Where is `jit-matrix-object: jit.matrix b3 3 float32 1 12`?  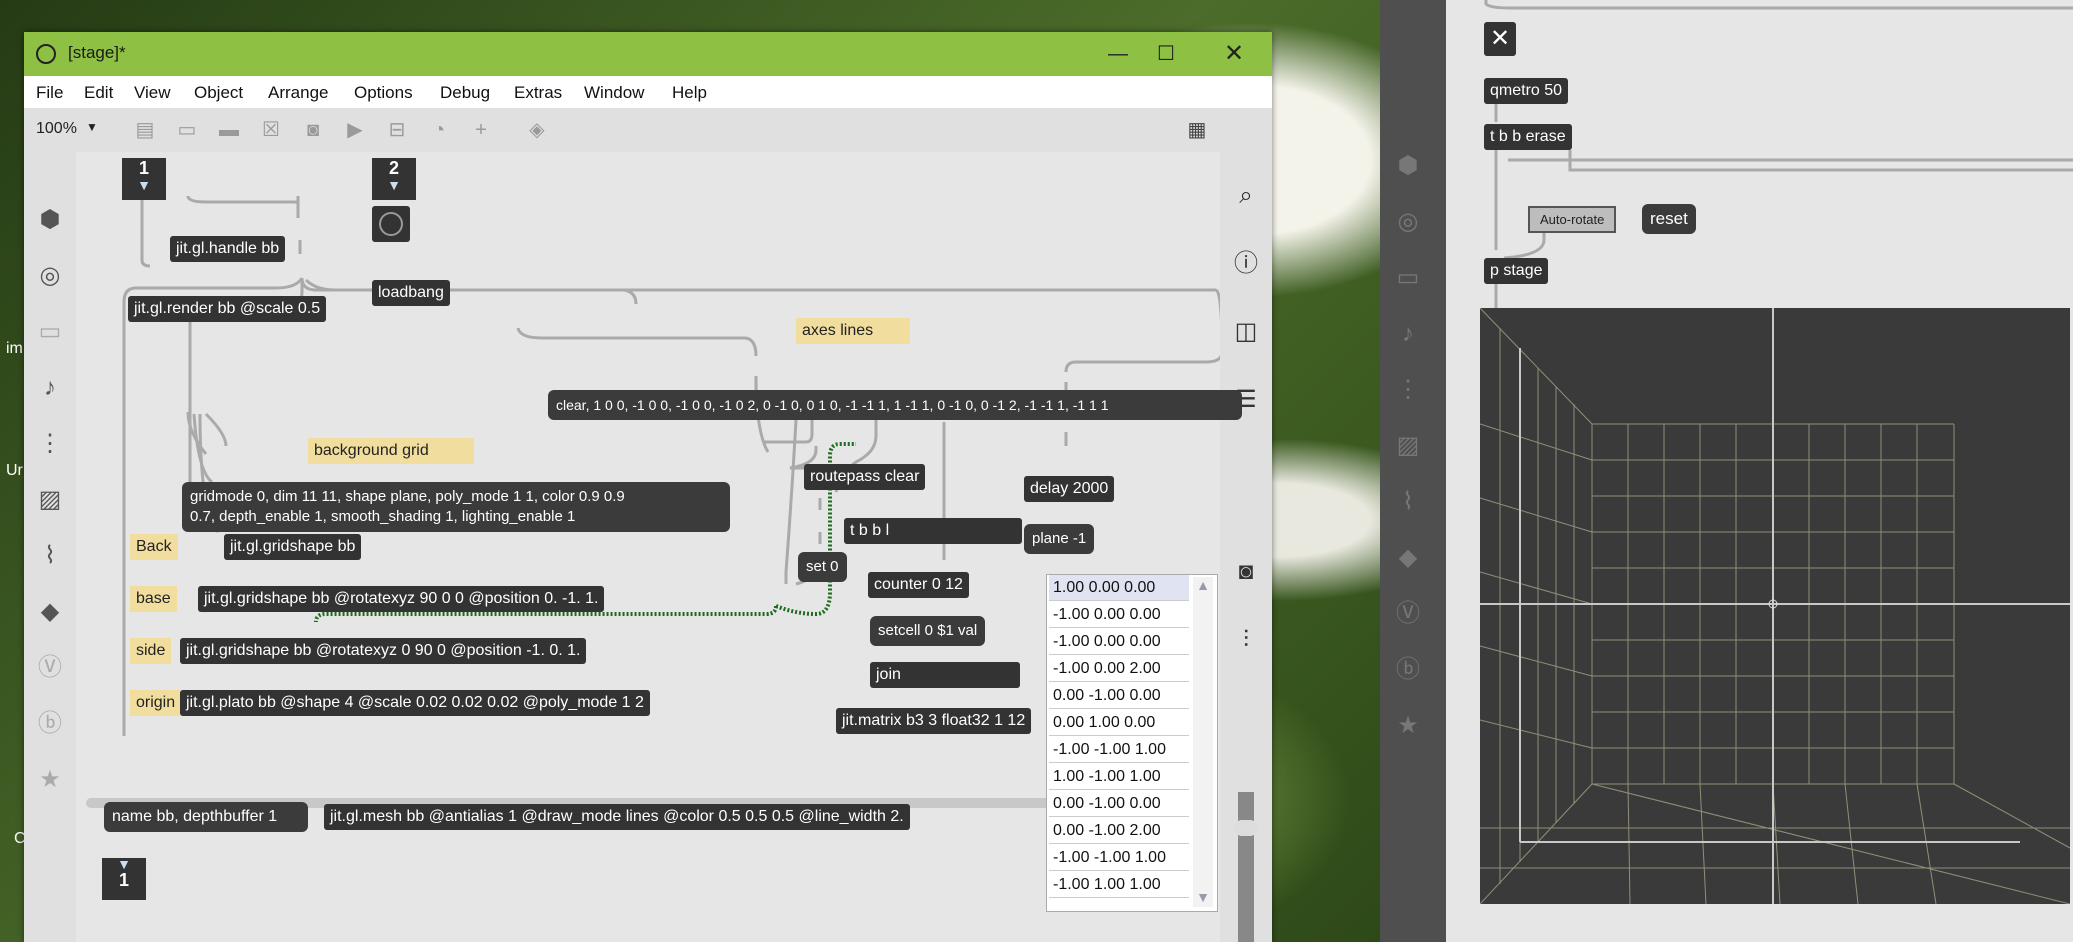 jit-matrix-object: jit.matrix b3 3 float32 1 12 is located at coordinates (934, 721).